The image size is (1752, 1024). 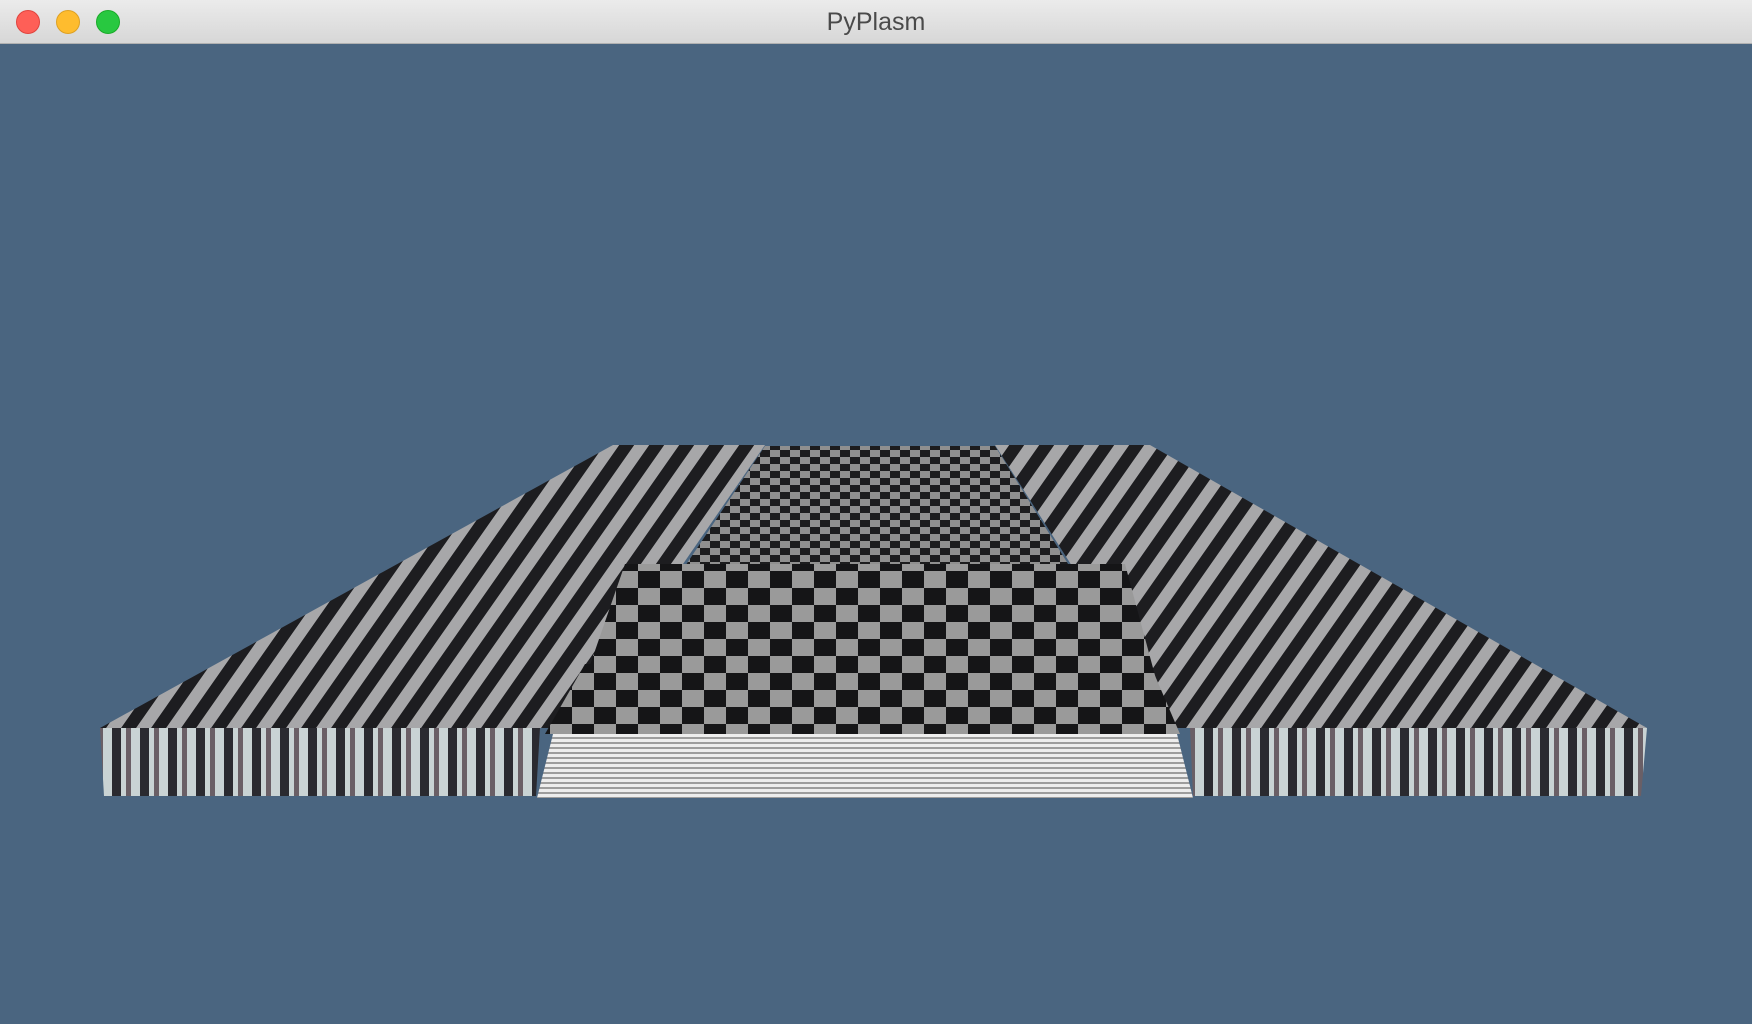 I want to click on center-front-section, so click(x=862, y=699).